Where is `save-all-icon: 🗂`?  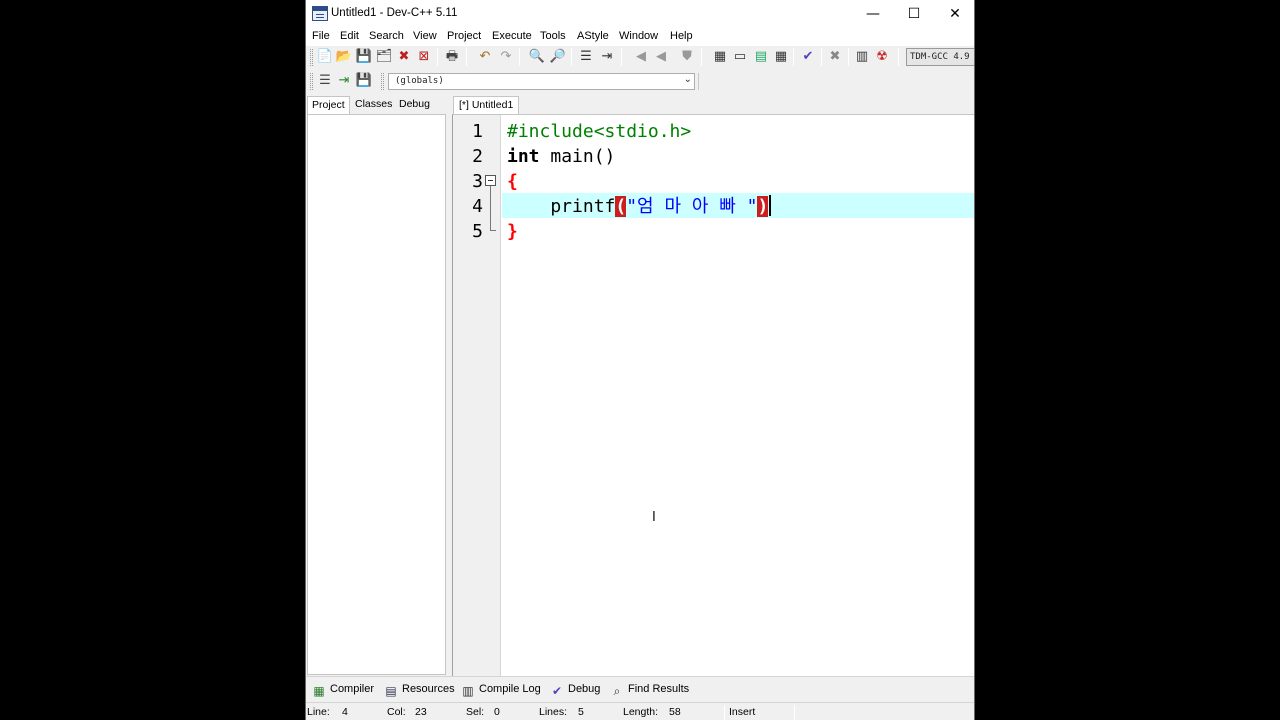
save-all-icon: 🗂 is located at coordinates (384, 57).